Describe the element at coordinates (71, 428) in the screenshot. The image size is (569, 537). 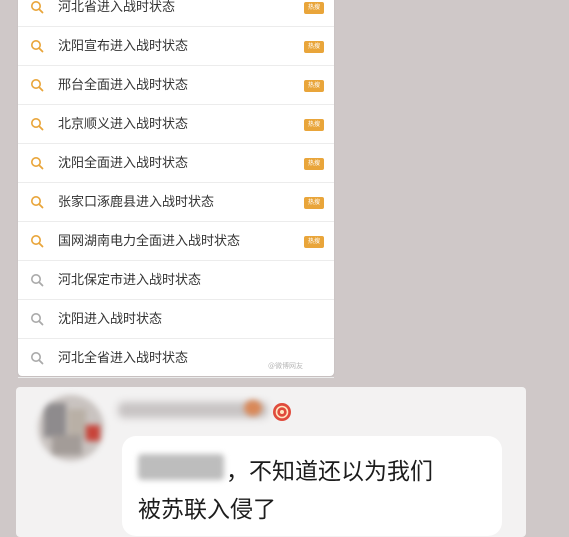
I see `avatar` at that location.